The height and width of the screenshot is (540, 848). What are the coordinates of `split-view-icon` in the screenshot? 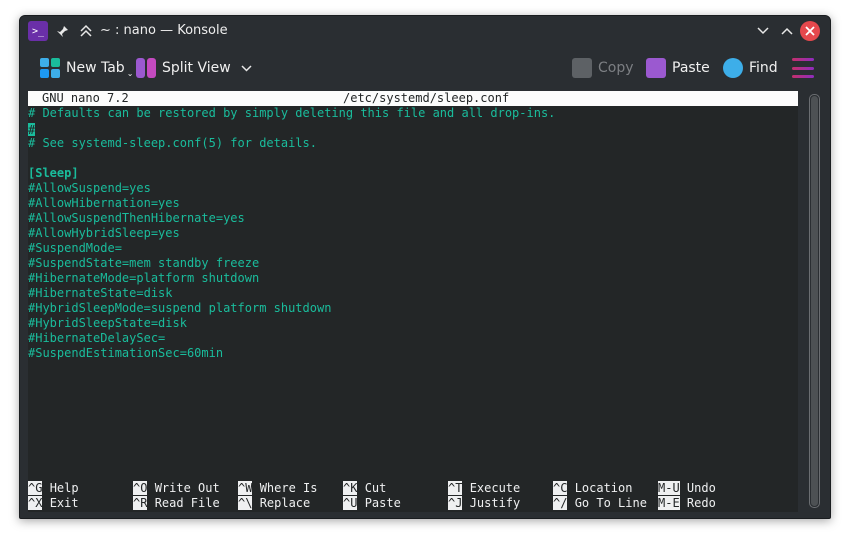 It's located at (146, 68).